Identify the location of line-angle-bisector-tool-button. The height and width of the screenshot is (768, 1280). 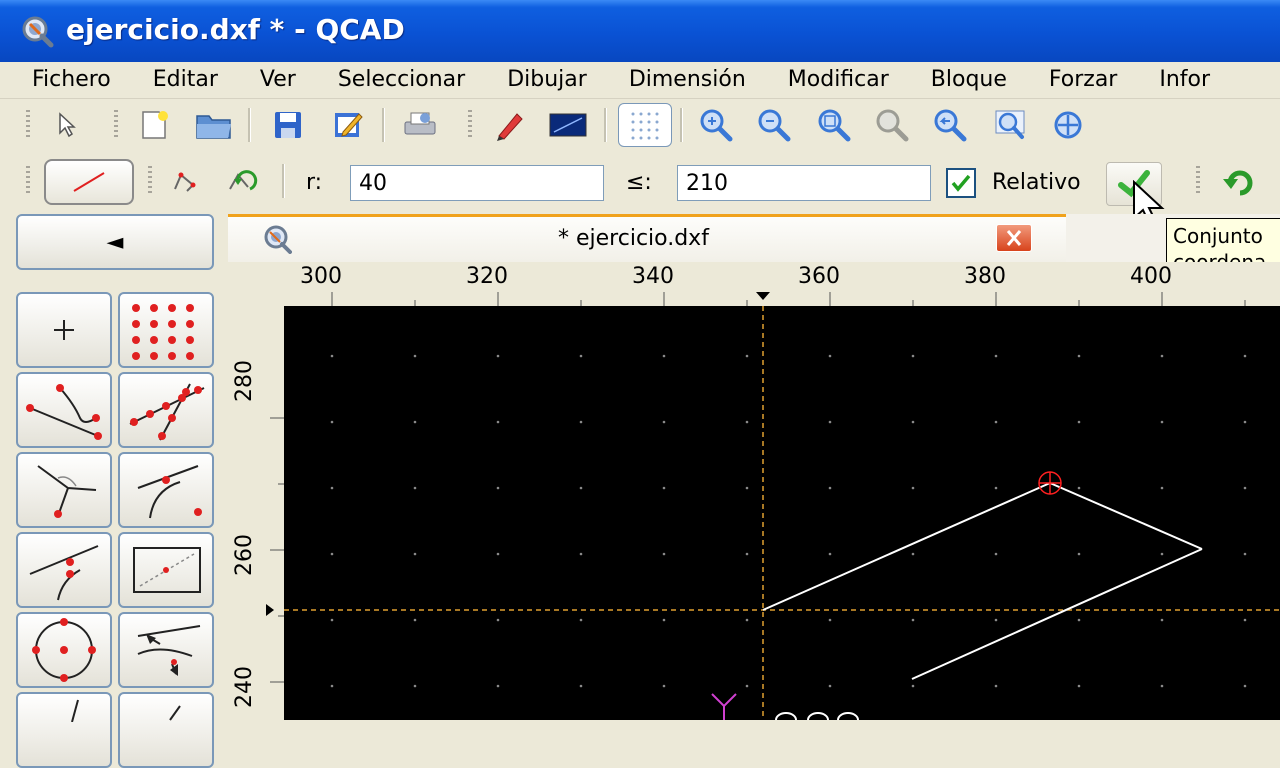
(64, 490).